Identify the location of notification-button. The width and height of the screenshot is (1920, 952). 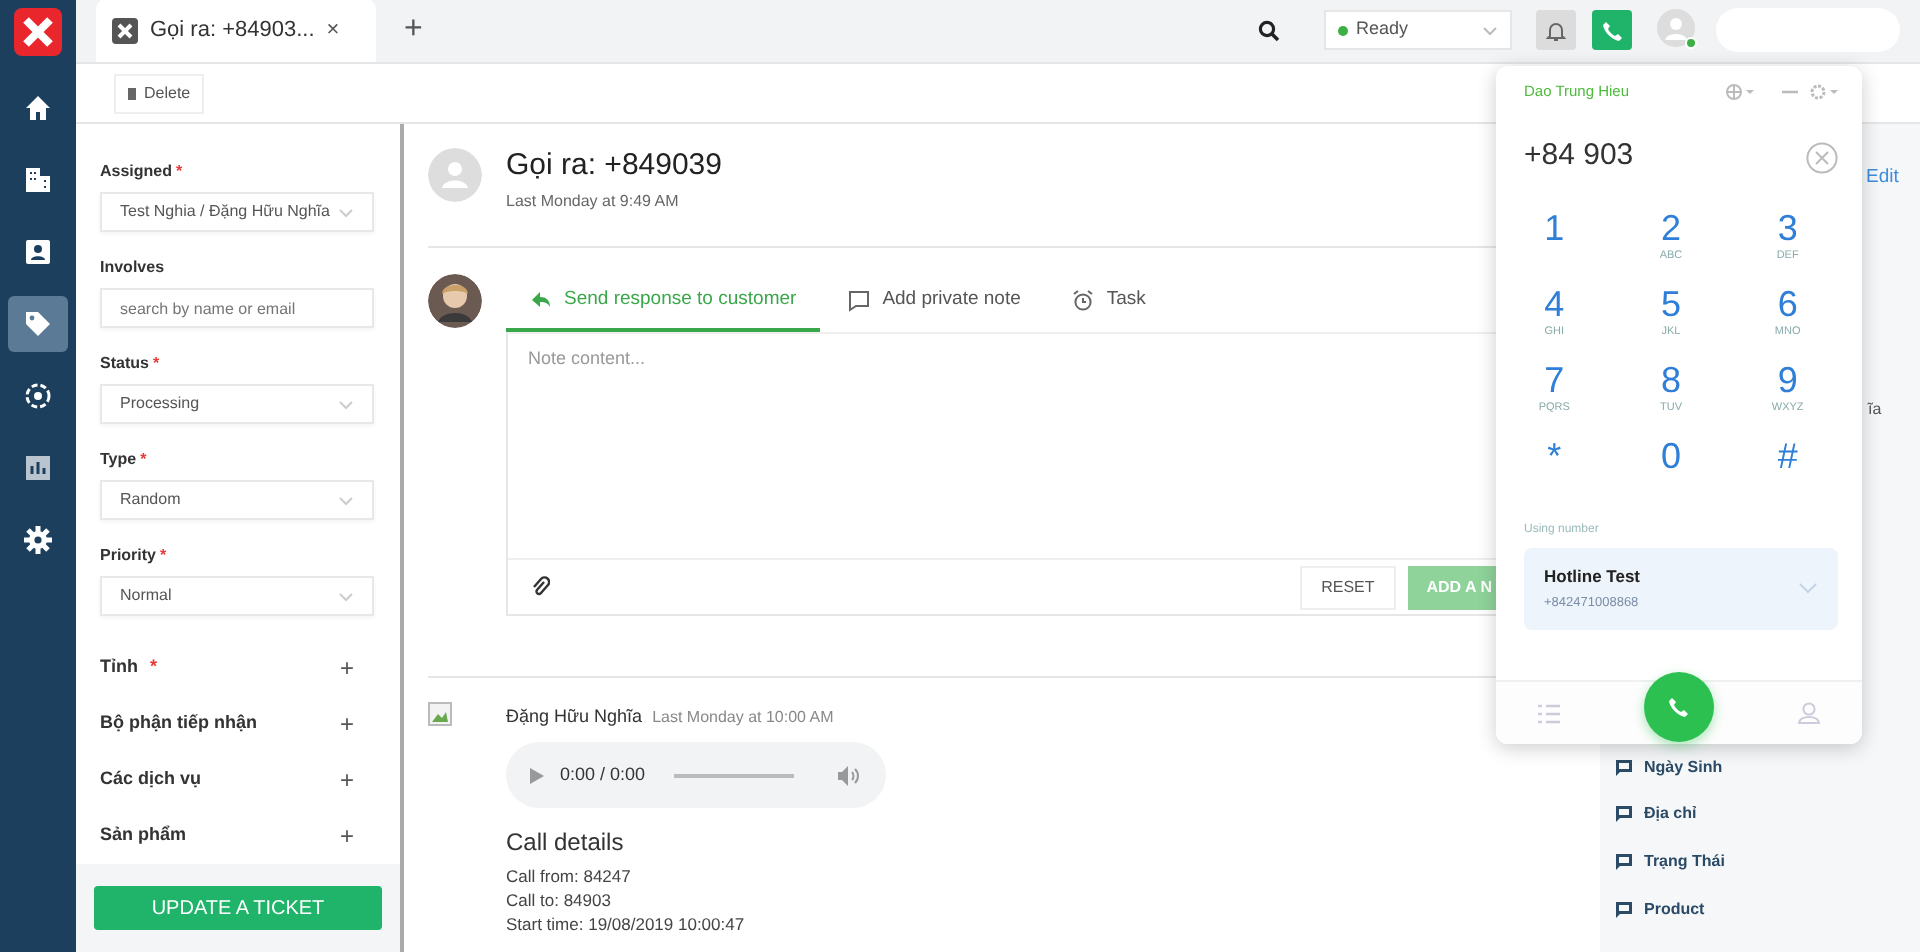
(1556, 30).